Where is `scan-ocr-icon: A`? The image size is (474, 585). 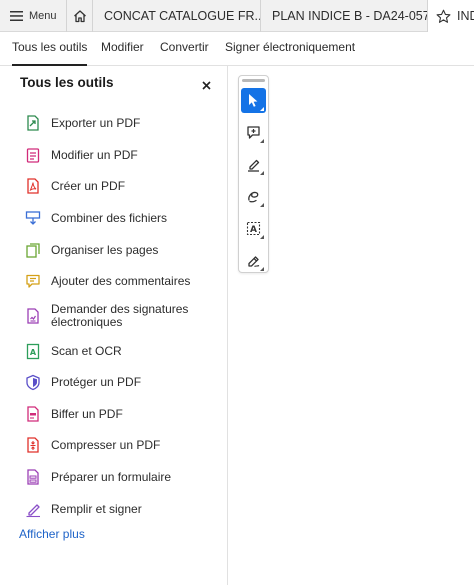
scan-ocr-icon: A is located at coordinates (32, 351).